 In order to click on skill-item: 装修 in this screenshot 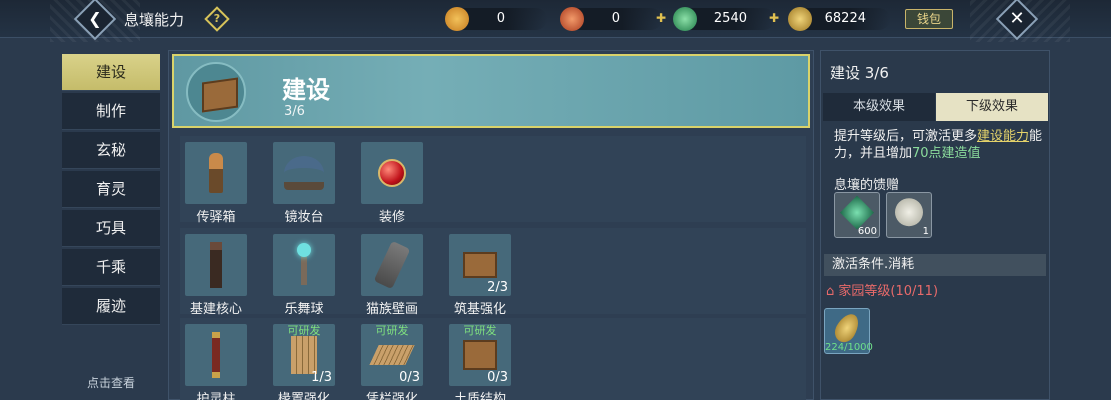, I will do `click(392, 183)`.